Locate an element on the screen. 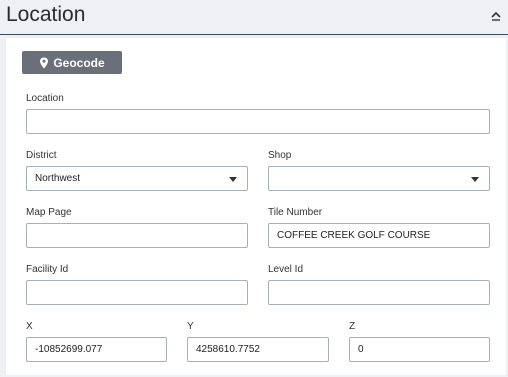 The width and height of the screenshot is (508, 377). z-input: 0 is located at coordinates (419, 349).